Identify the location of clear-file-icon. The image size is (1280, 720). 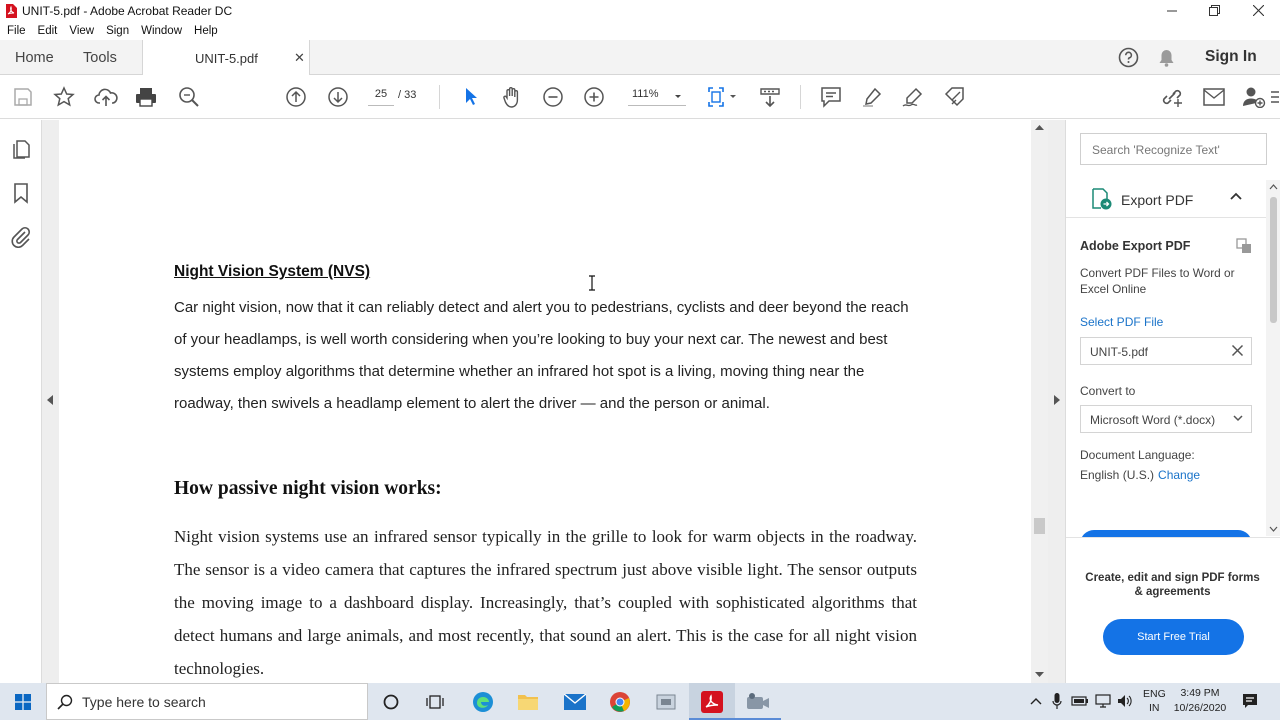
(1237, 350).